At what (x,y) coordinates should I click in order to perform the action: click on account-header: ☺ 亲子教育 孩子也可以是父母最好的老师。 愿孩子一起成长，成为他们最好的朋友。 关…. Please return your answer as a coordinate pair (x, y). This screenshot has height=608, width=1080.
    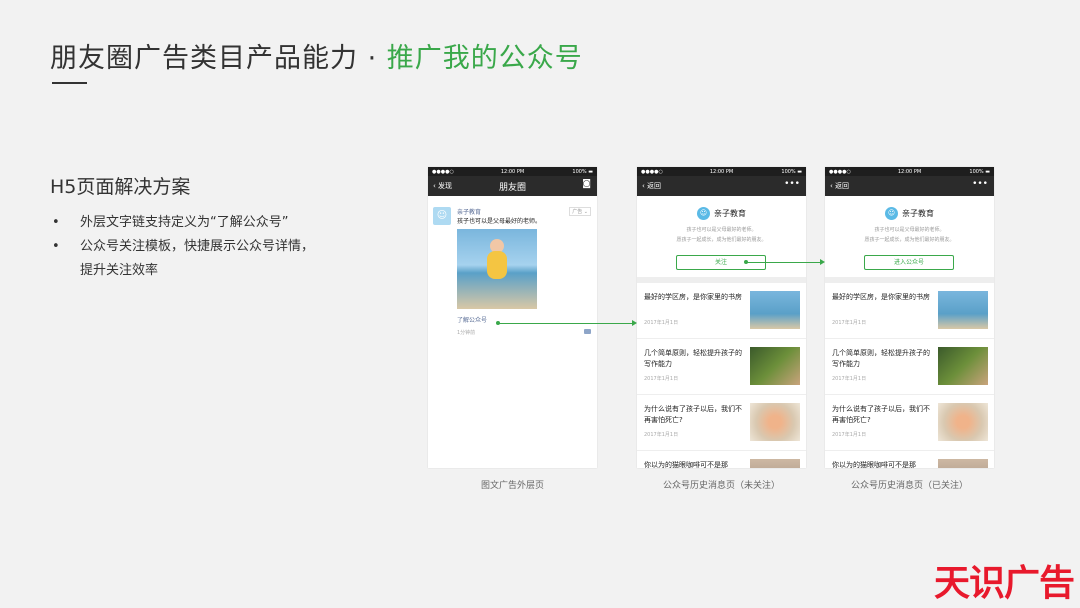
    Looking at the image, I should click on (721, 239).